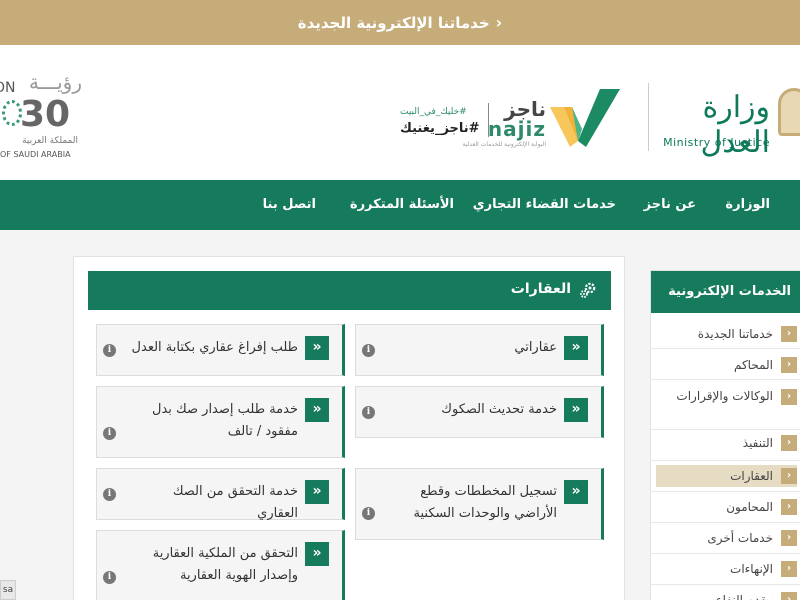 Image resolution: width=800 pixels, height=600 pixels. What do you see at coordinates (12, 113) in the screenshot?
I see `vision-emblem-icon` at bounding box center [12, 113].